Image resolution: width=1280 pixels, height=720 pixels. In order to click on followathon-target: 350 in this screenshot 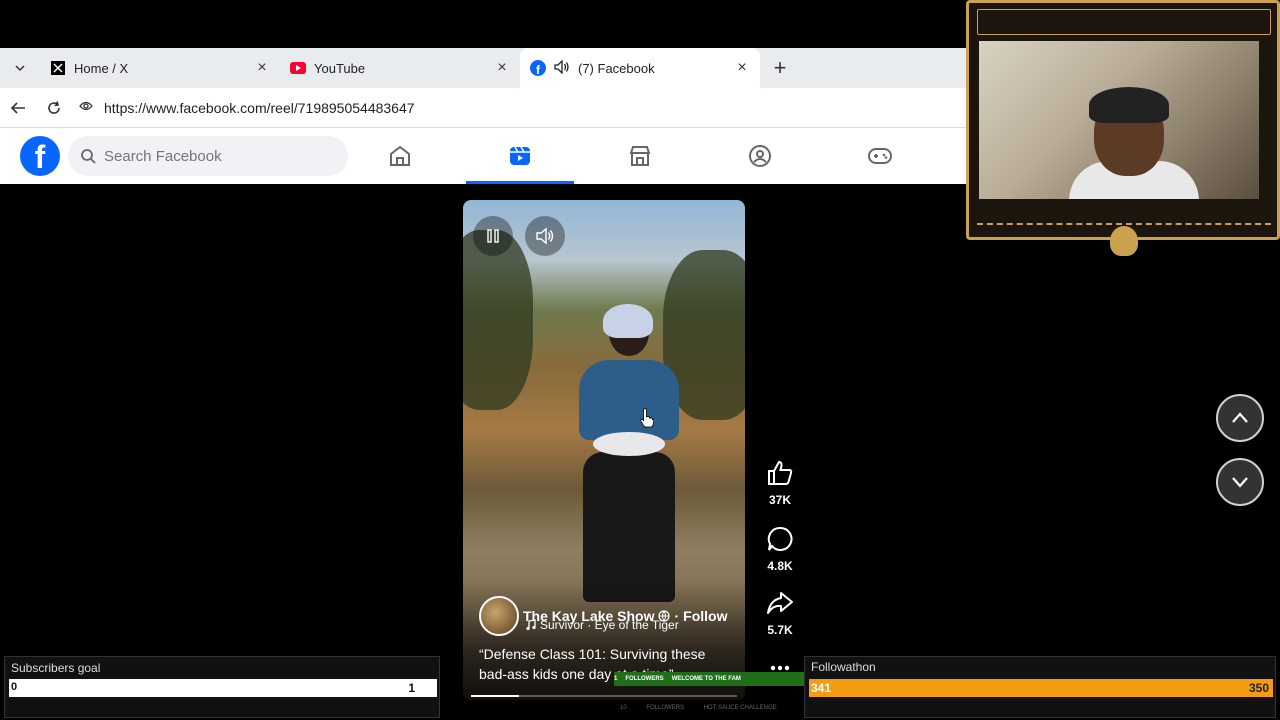, I will do `click(1258, 688)`.